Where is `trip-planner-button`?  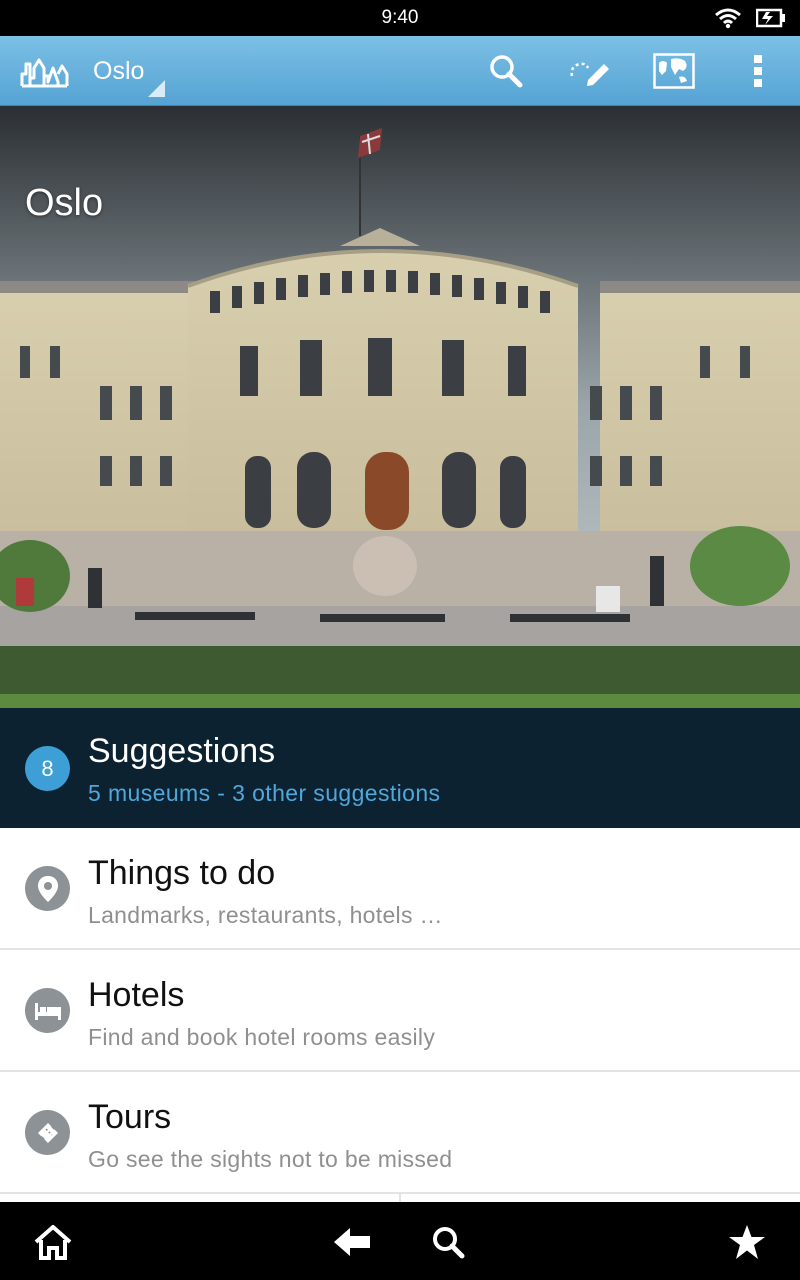 trip-planner-button is located at coordinates (590, 71).